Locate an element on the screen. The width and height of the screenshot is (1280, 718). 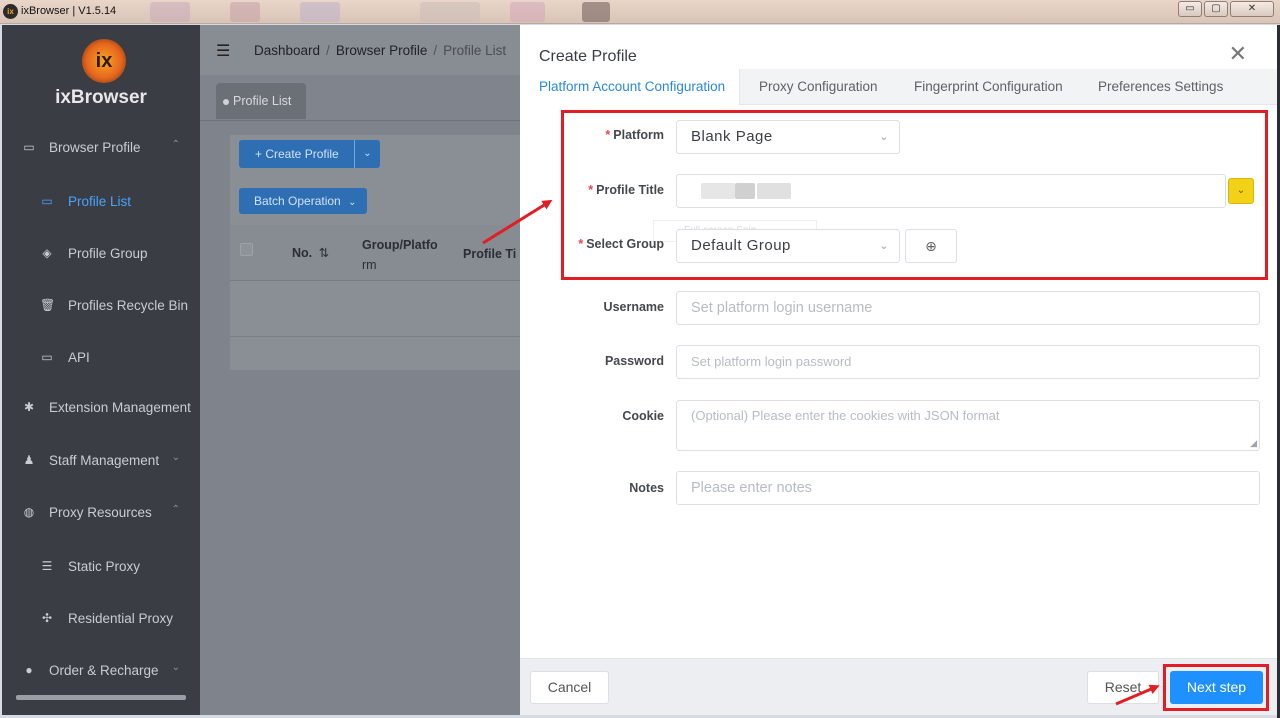
select-all-checkbox is located at coordinates (246, 249).